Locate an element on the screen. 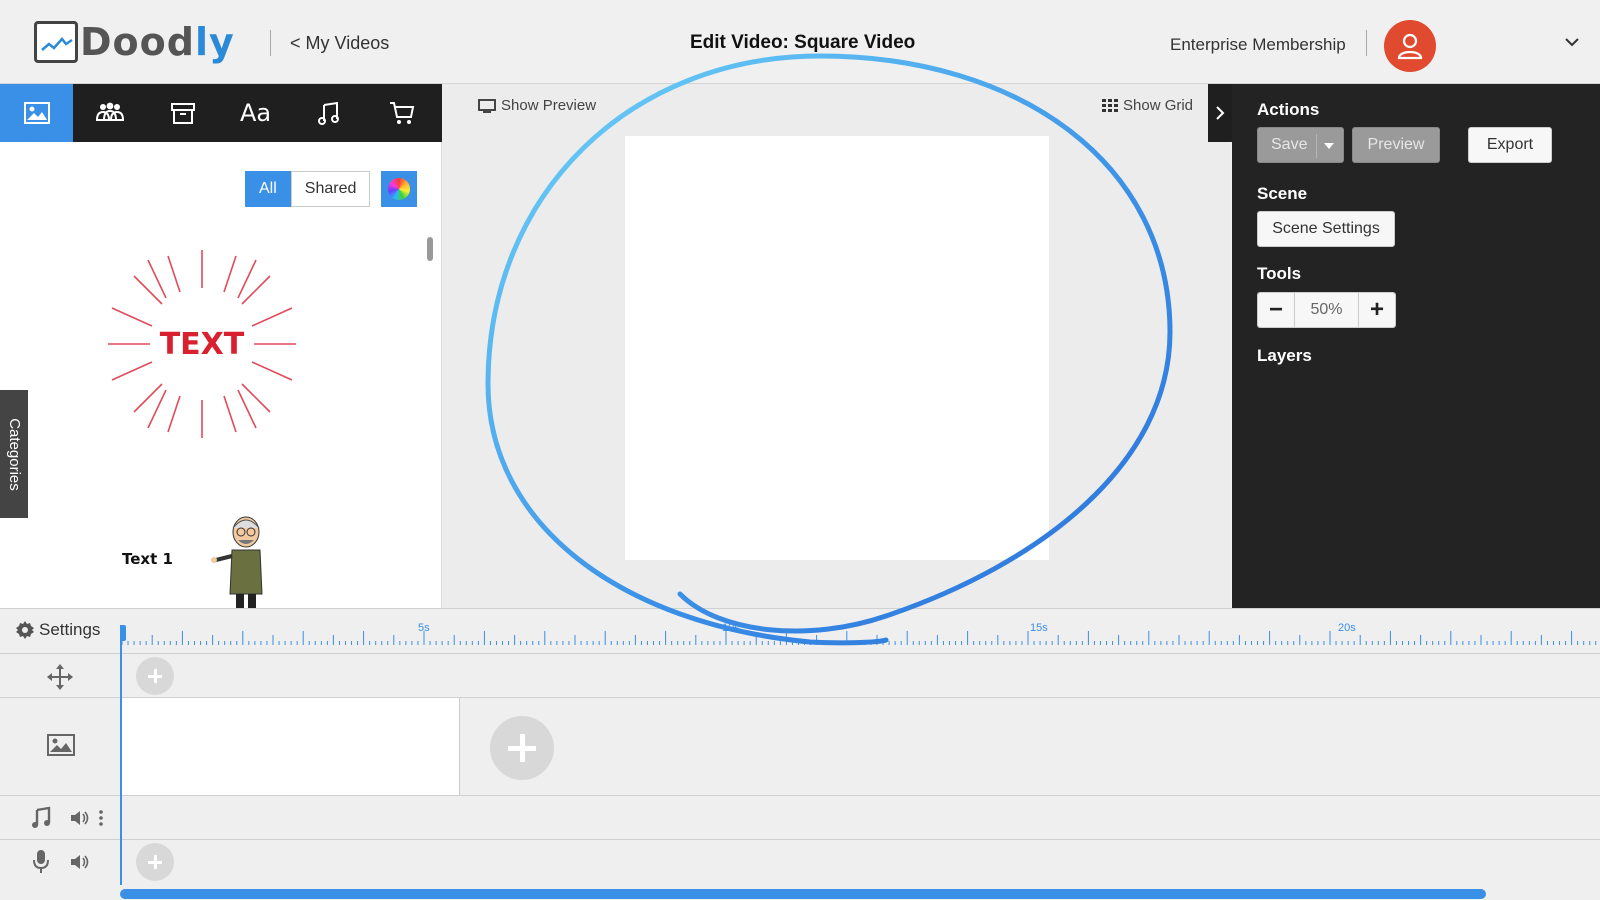 The image size is (1600, 900). characters-icon is located at coordinates (109, 111).